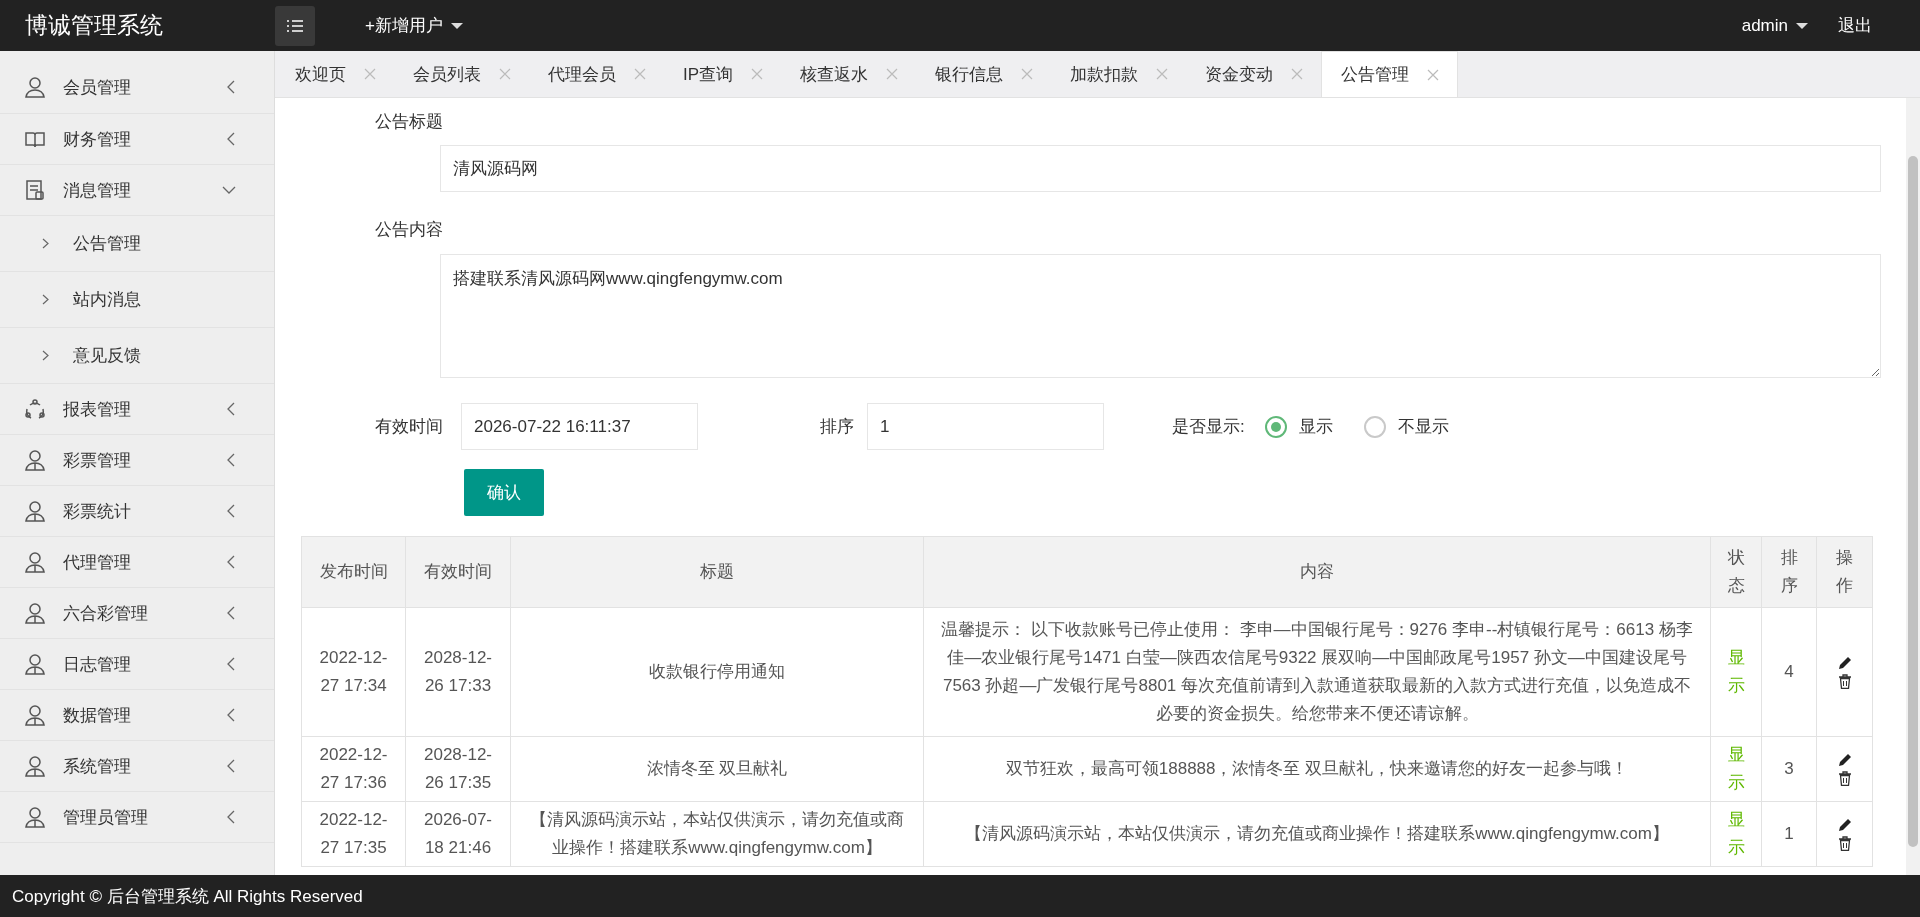  What do you see at coordinates (969, 74) in the screenshot?
I see `tab-label: 银行信息` at bounding box center [969, 74].